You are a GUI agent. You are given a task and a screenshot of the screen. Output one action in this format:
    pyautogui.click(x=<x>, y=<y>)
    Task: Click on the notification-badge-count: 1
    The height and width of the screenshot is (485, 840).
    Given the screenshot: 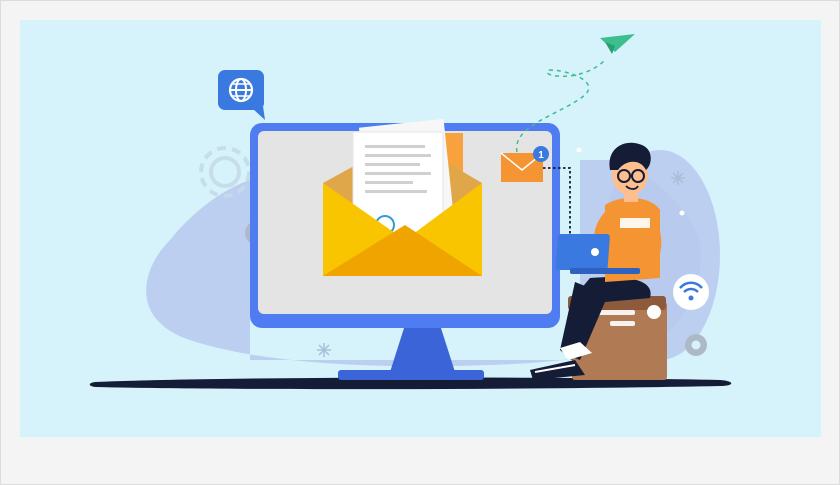 What is the action you would take?
    pyautogui.click(x=541, y=155)
    